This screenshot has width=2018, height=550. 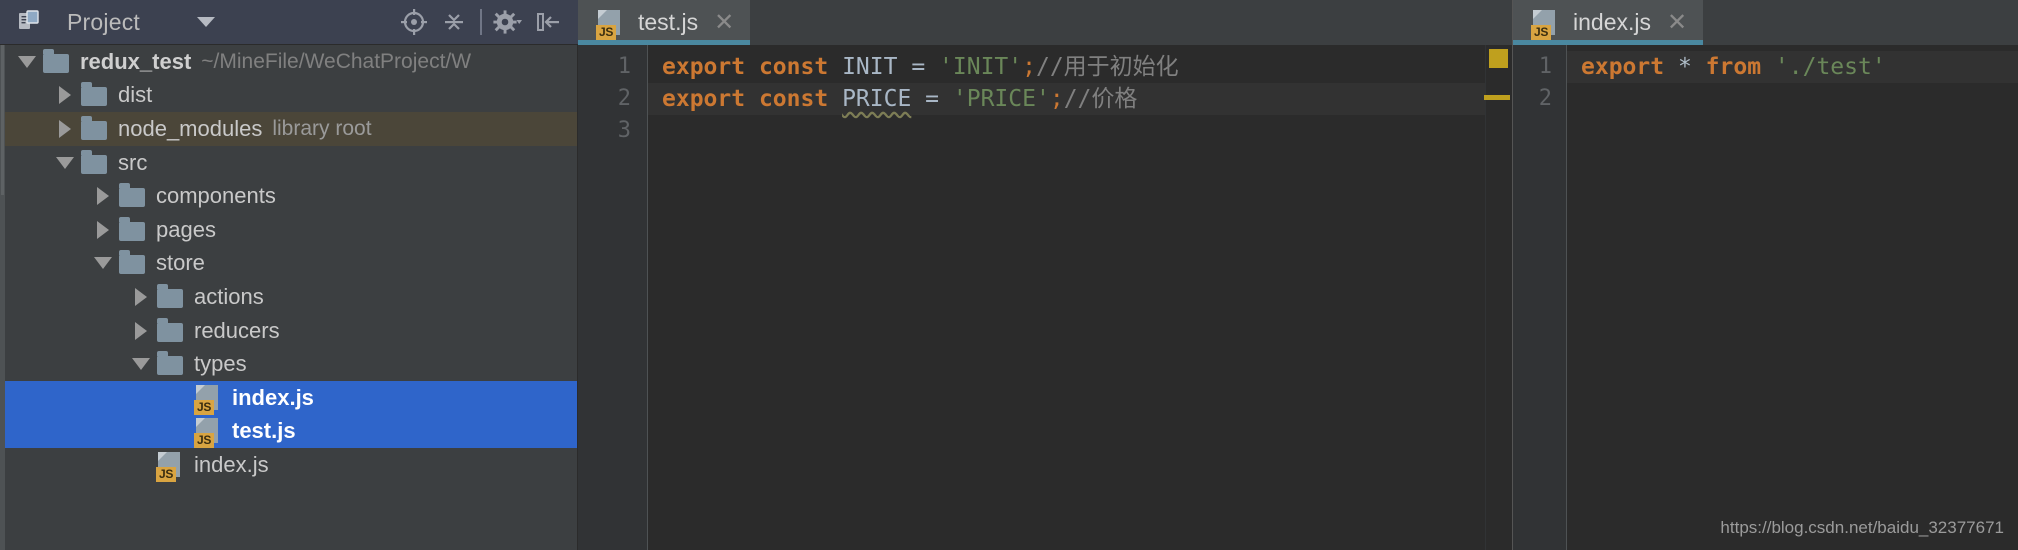 I want to click on code-line: export const PRICE = 'PRICE';//价格, so click(x=1066, y=99).